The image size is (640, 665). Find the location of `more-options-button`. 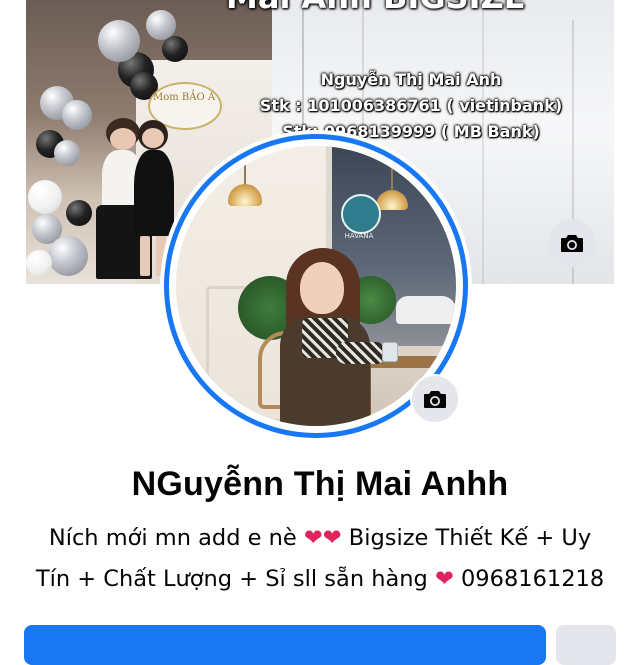

more-options-button is located at coordinates (586, 645).